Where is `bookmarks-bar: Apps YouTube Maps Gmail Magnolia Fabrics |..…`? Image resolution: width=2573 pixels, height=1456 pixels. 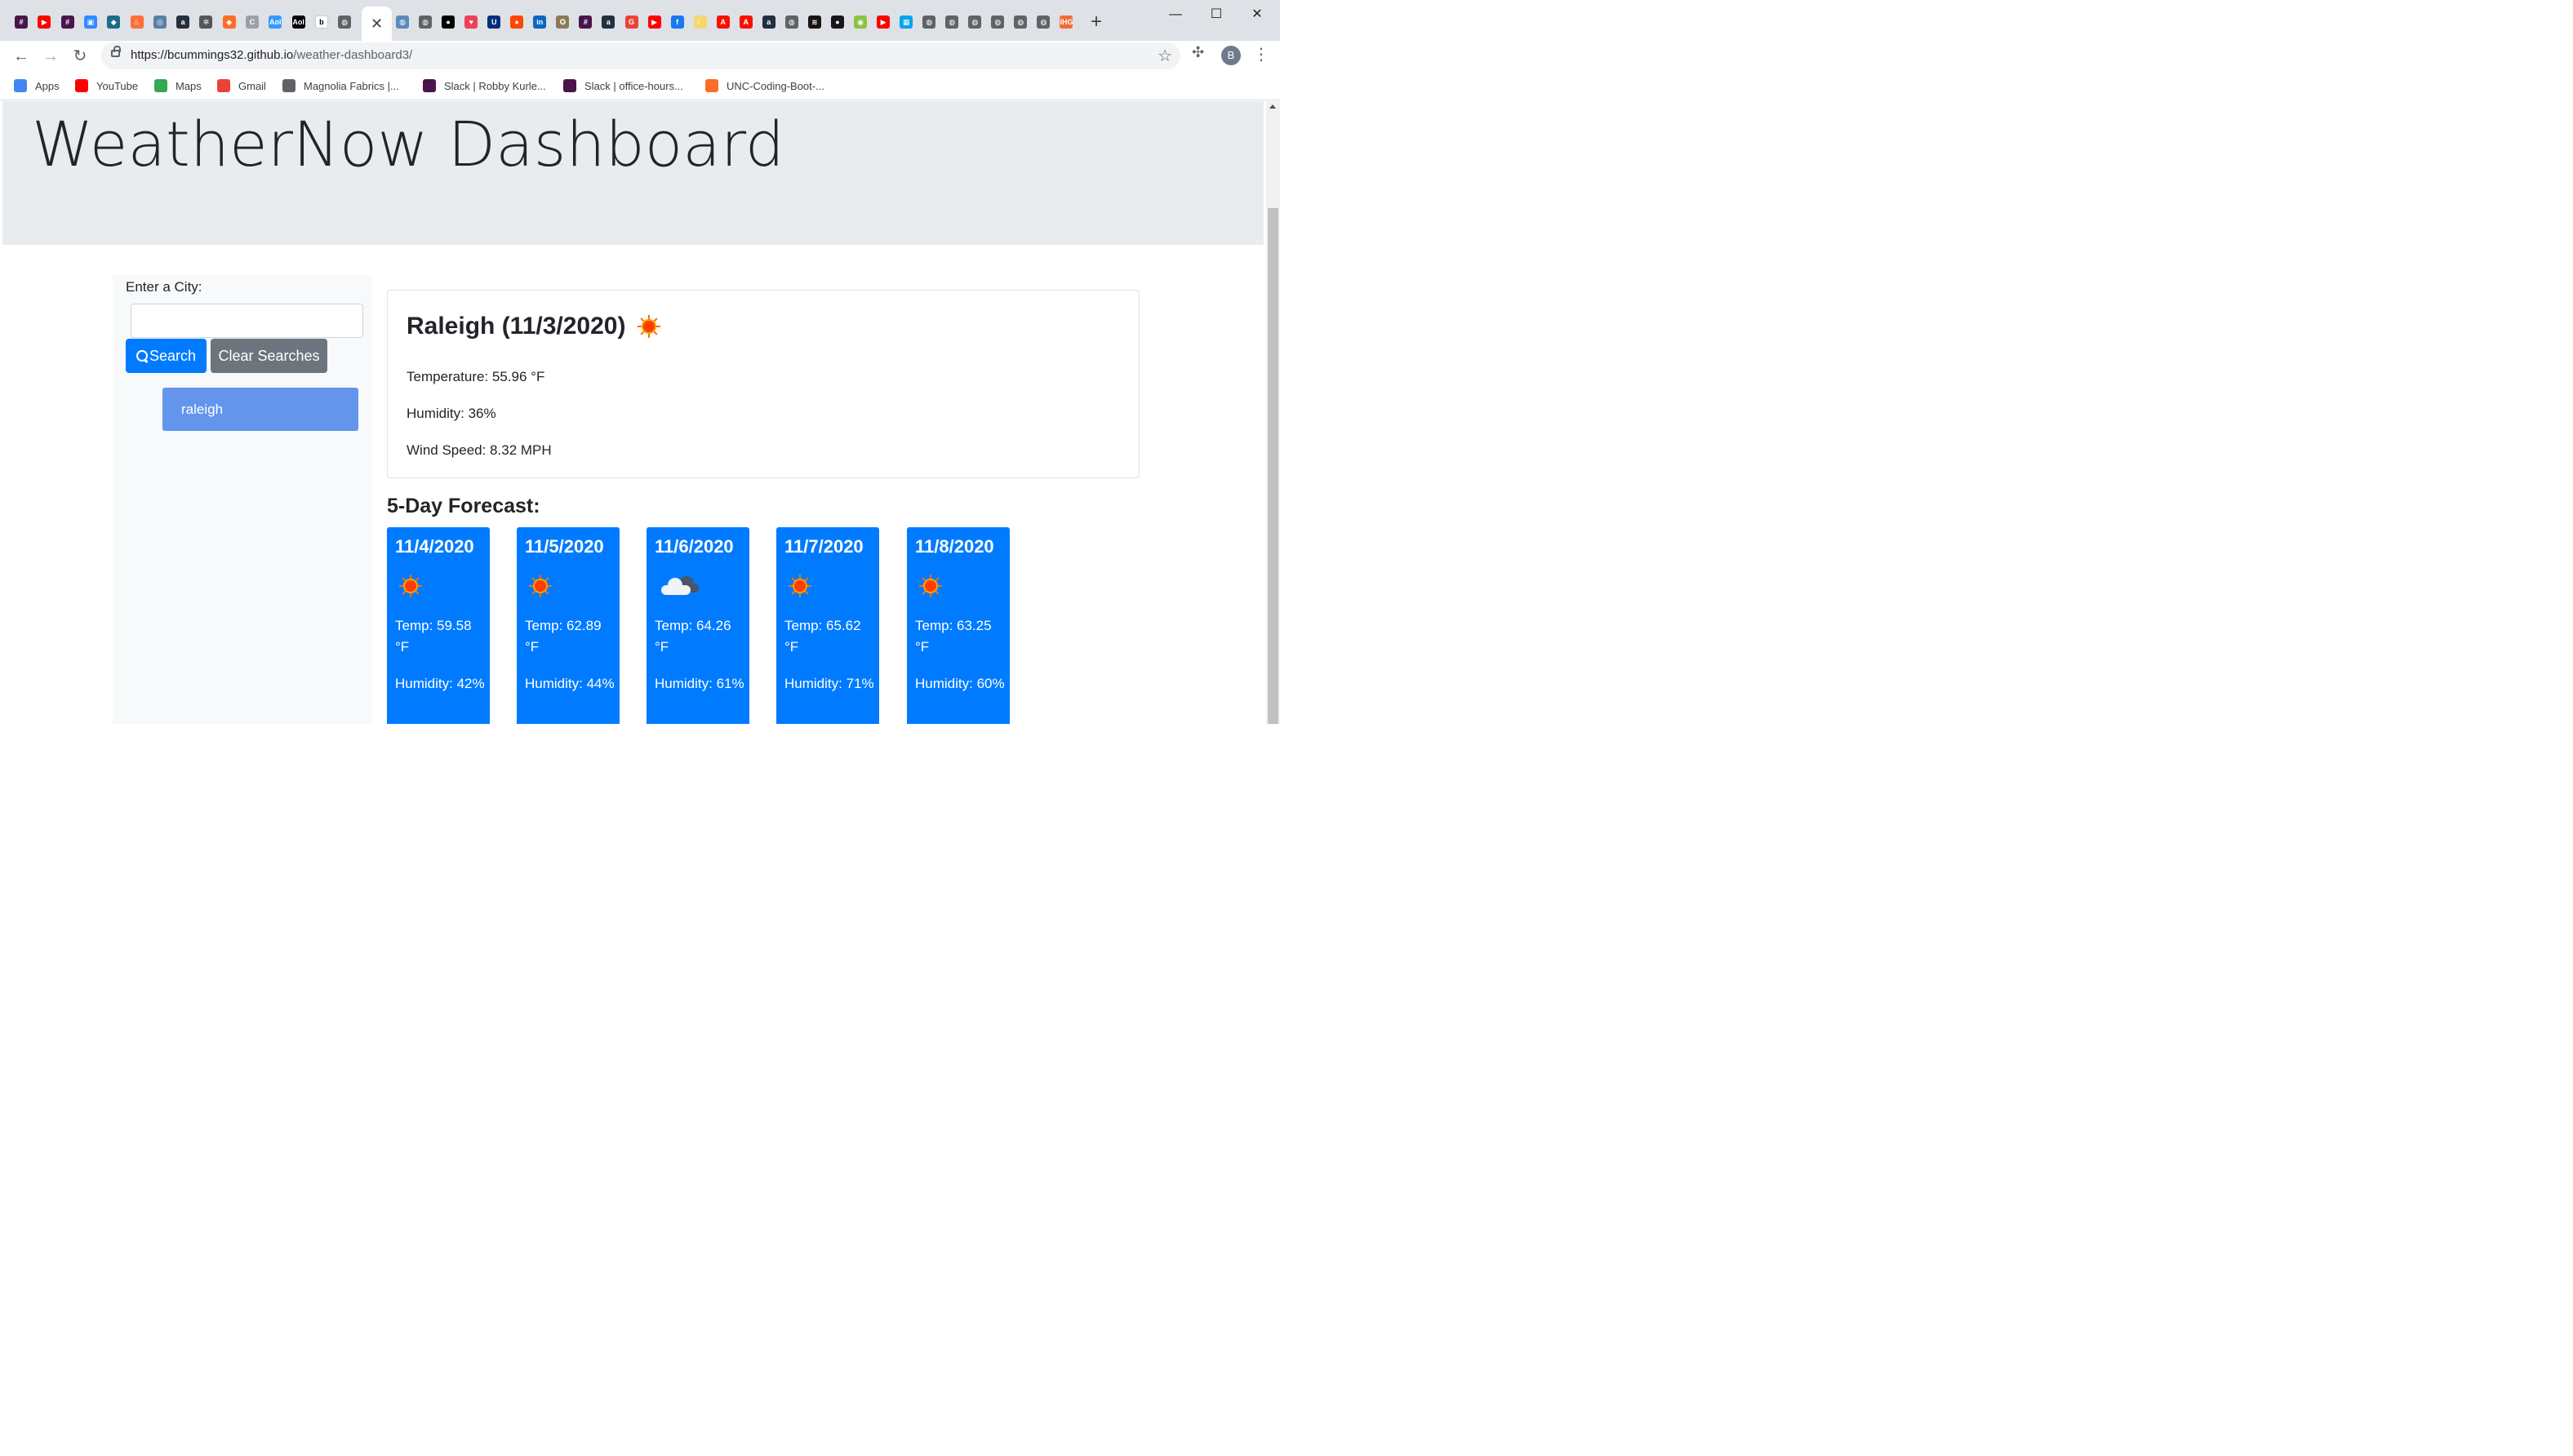 bookmarks-bar: Apps YouTube Maps Gmail Magnolia Fabrics |..… is located at coordinates (640, 86).